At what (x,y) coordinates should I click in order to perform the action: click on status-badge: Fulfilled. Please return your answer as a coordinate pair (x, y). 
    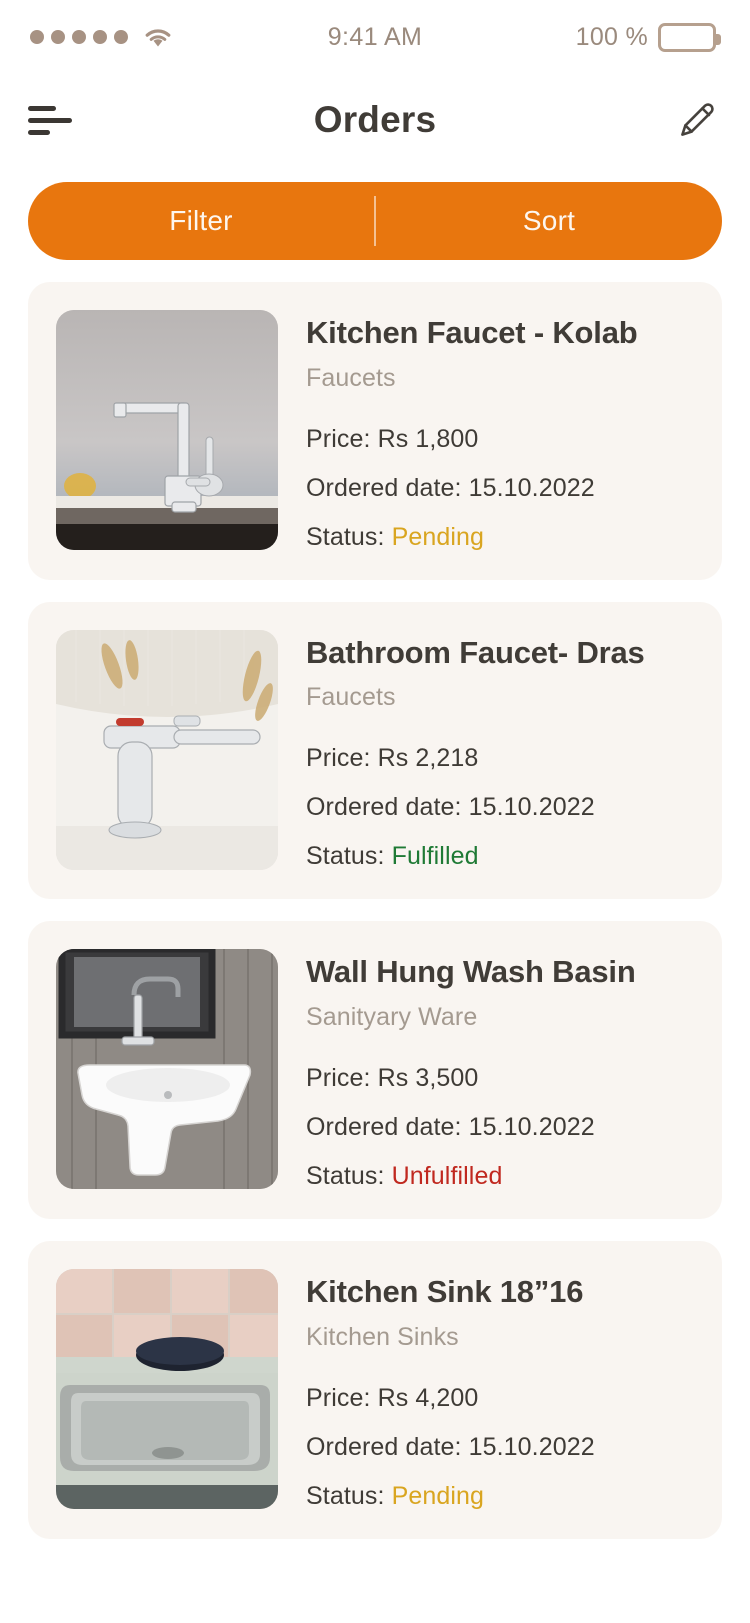
    Looking at the image, I should click on (435, 856).